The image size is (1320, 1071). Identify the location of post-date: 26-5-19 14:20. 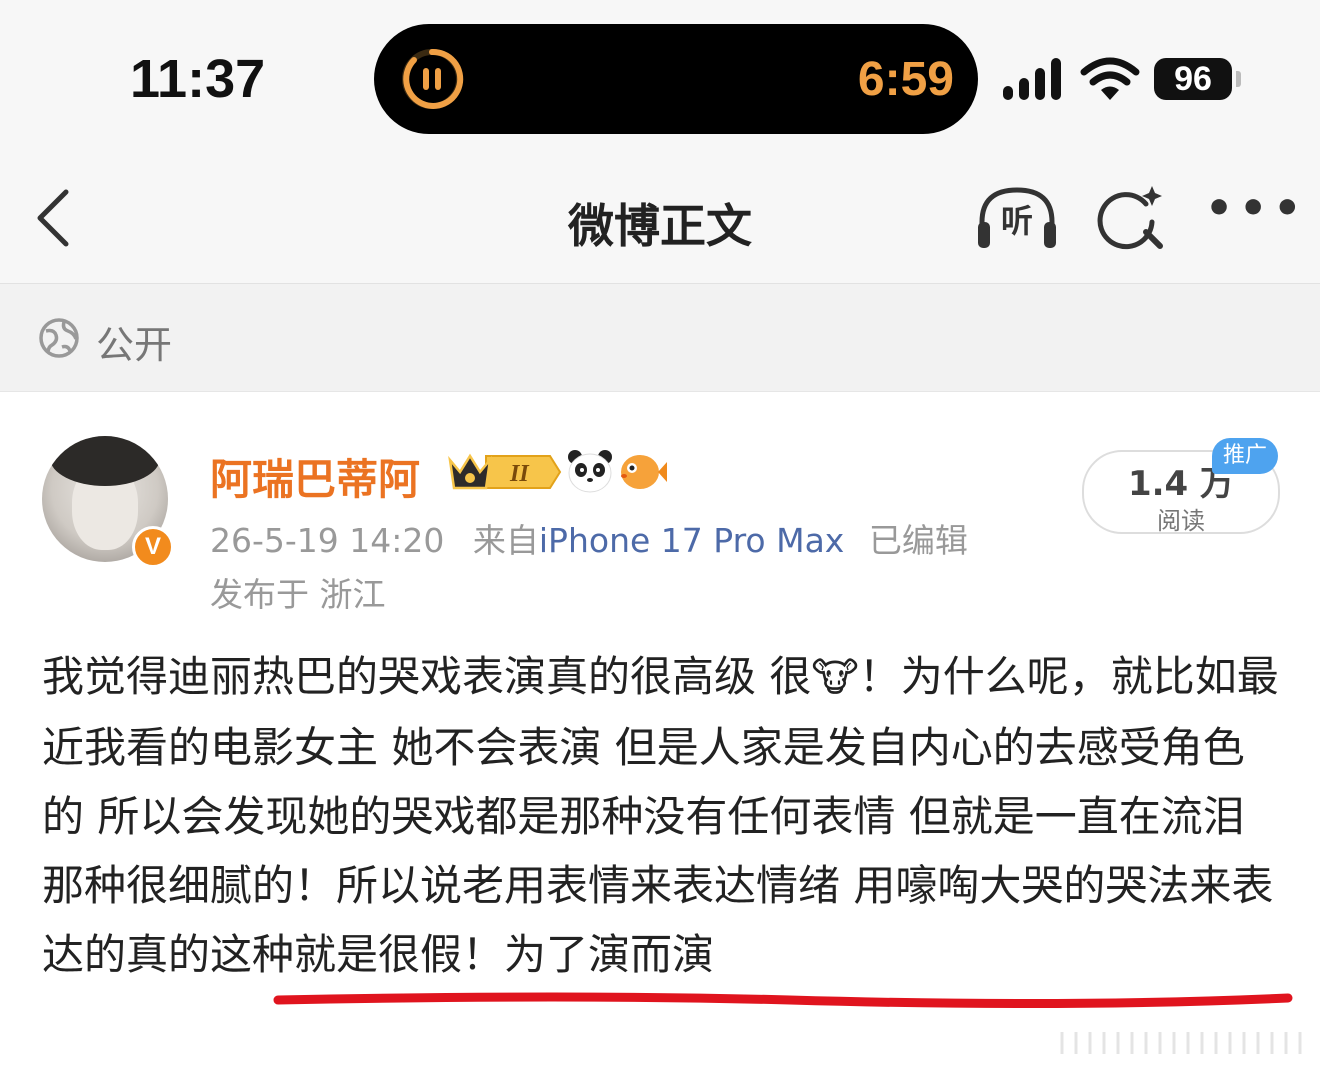
(327, 540).